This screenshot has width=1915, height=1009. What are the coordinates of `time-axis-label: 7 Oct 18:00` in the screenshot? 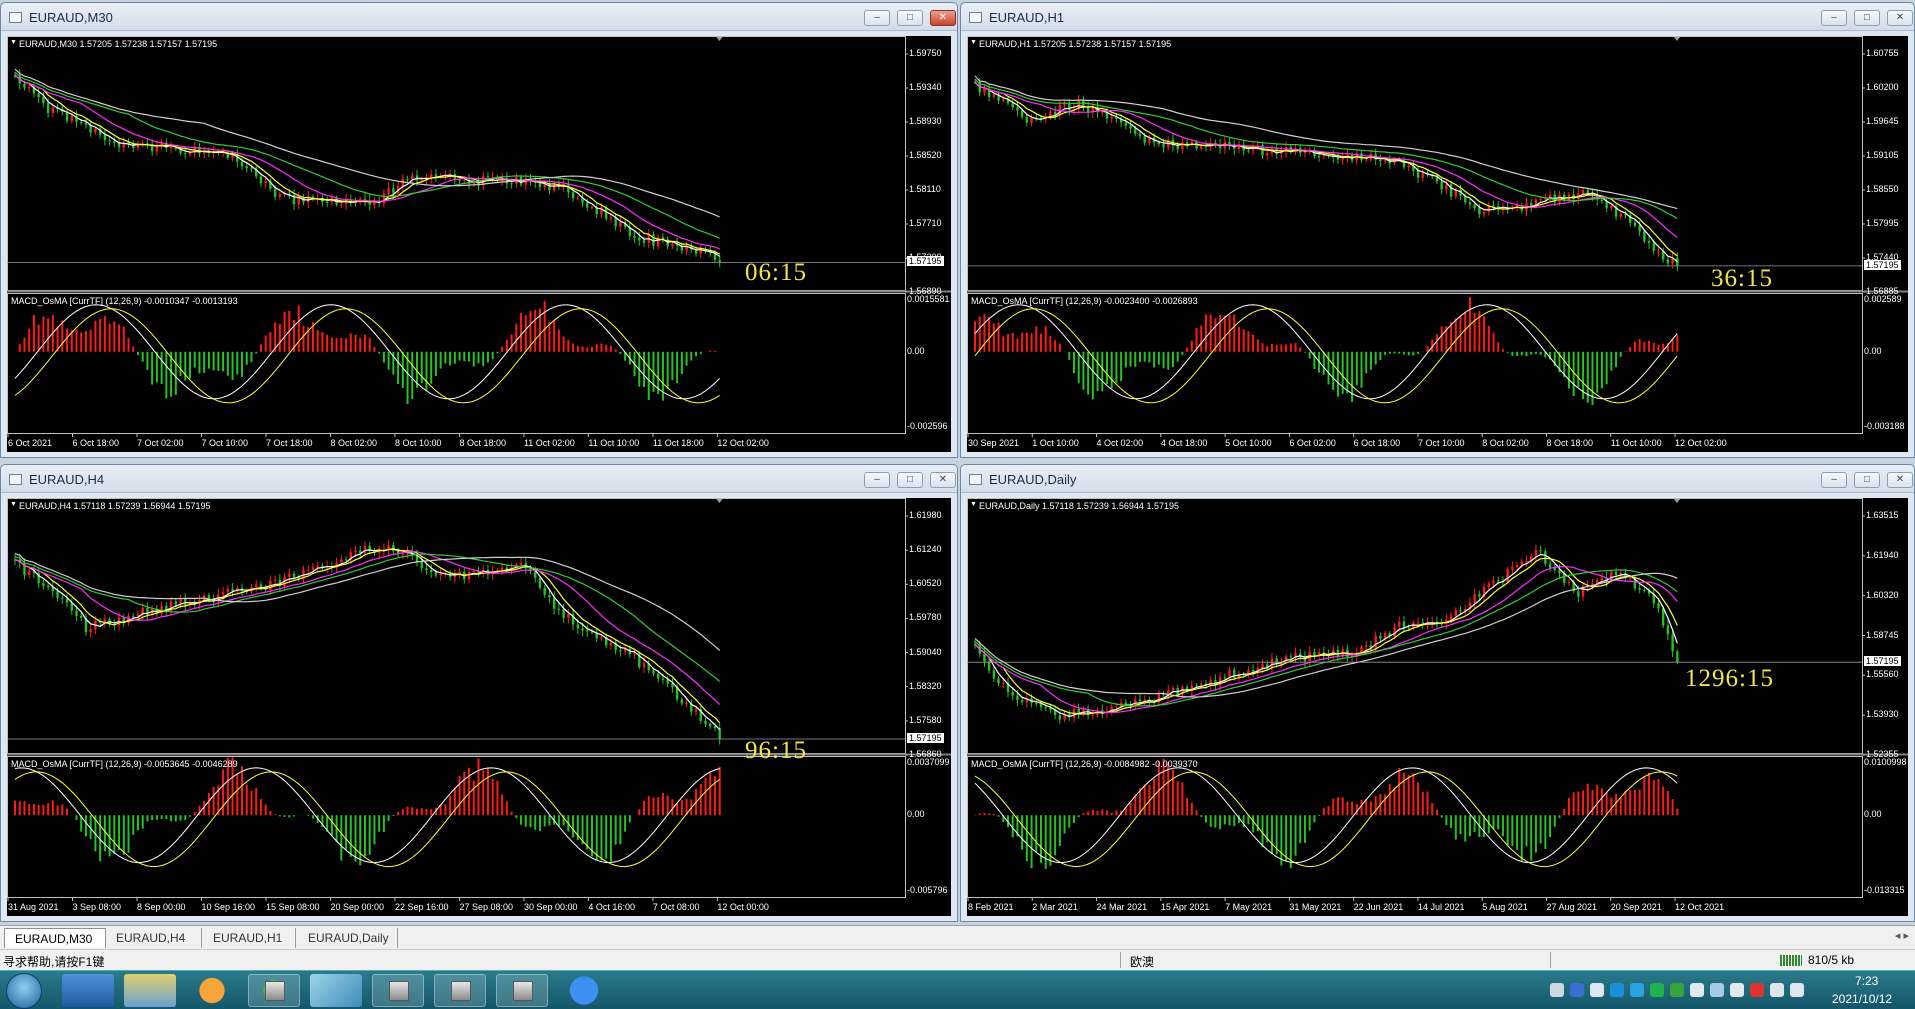 It's located at (289, 443).